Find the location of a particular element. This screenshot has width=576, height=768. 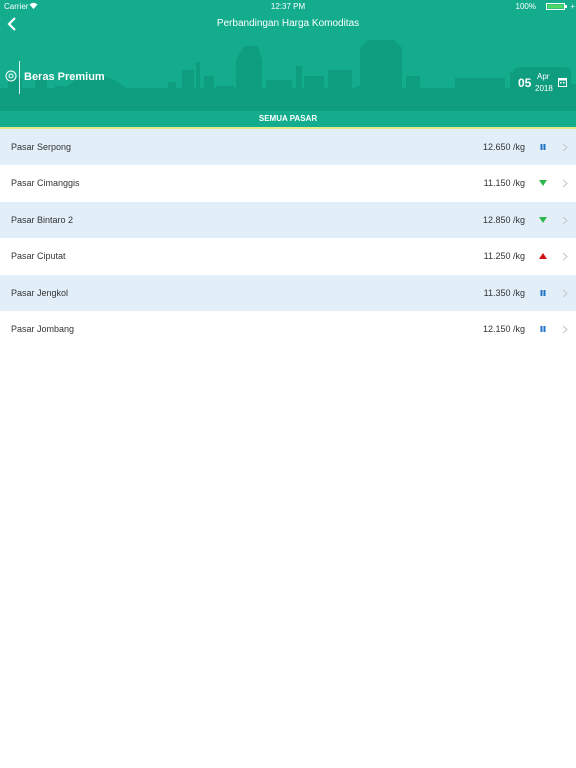

calendar-icon is located at coordinates (562, 82).